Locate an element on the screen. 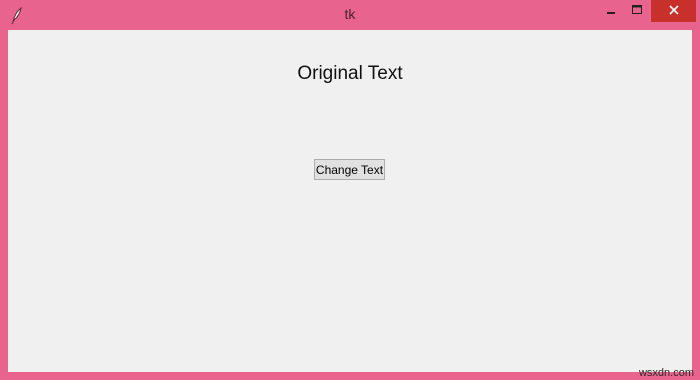 This screenshot has height=380, width=700. title-bar: tk is located at coordinates (350, 15).